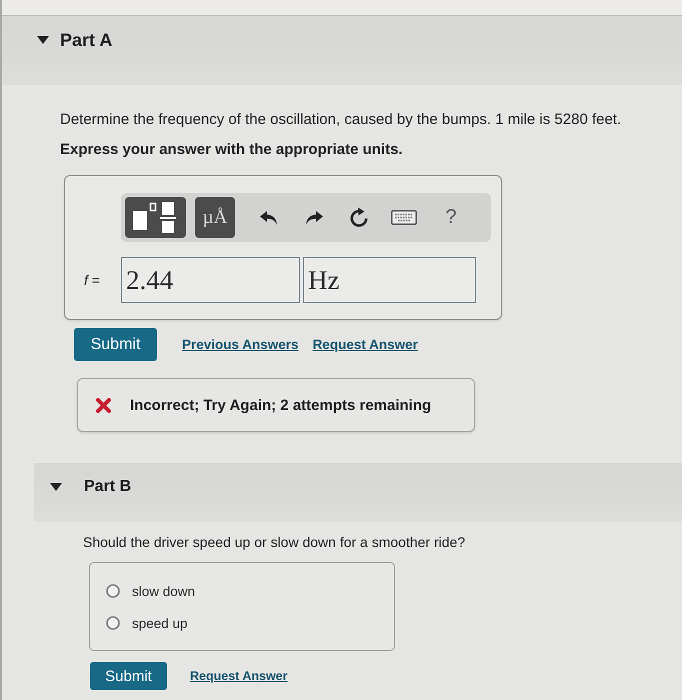 The height and width of the screenshot is (700, 682). I want to click on option-label: slow down, so click(164, 591).